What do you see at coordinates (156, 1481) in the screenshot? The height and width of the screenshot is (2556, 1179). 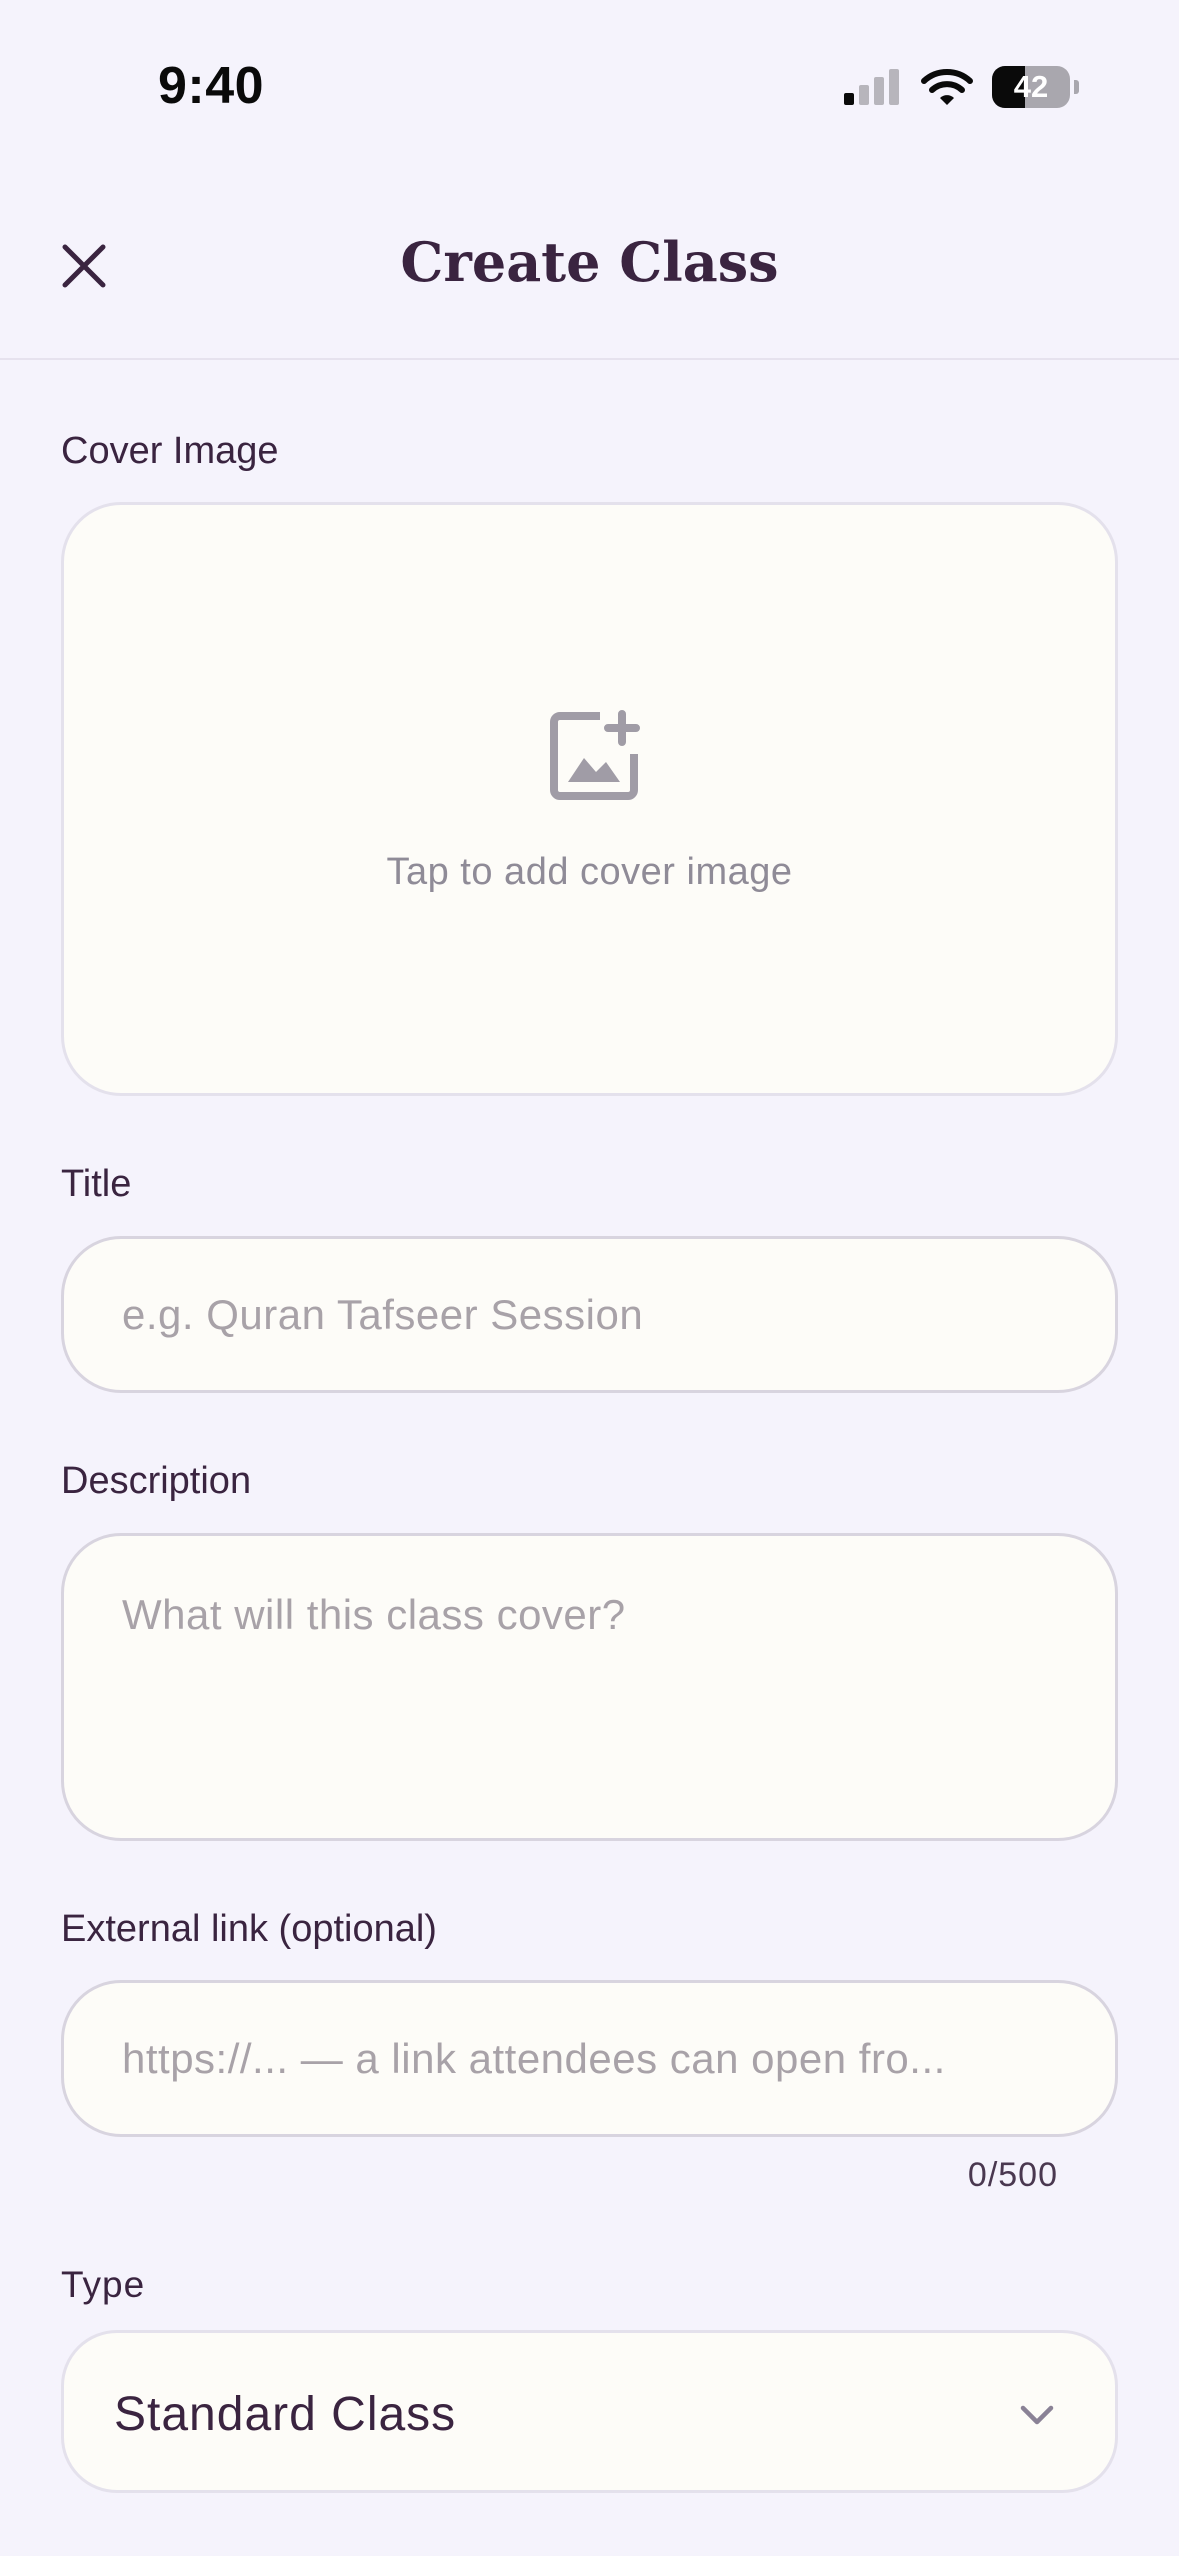 I see `description-label: Description` at bounding box center [156, 1481].